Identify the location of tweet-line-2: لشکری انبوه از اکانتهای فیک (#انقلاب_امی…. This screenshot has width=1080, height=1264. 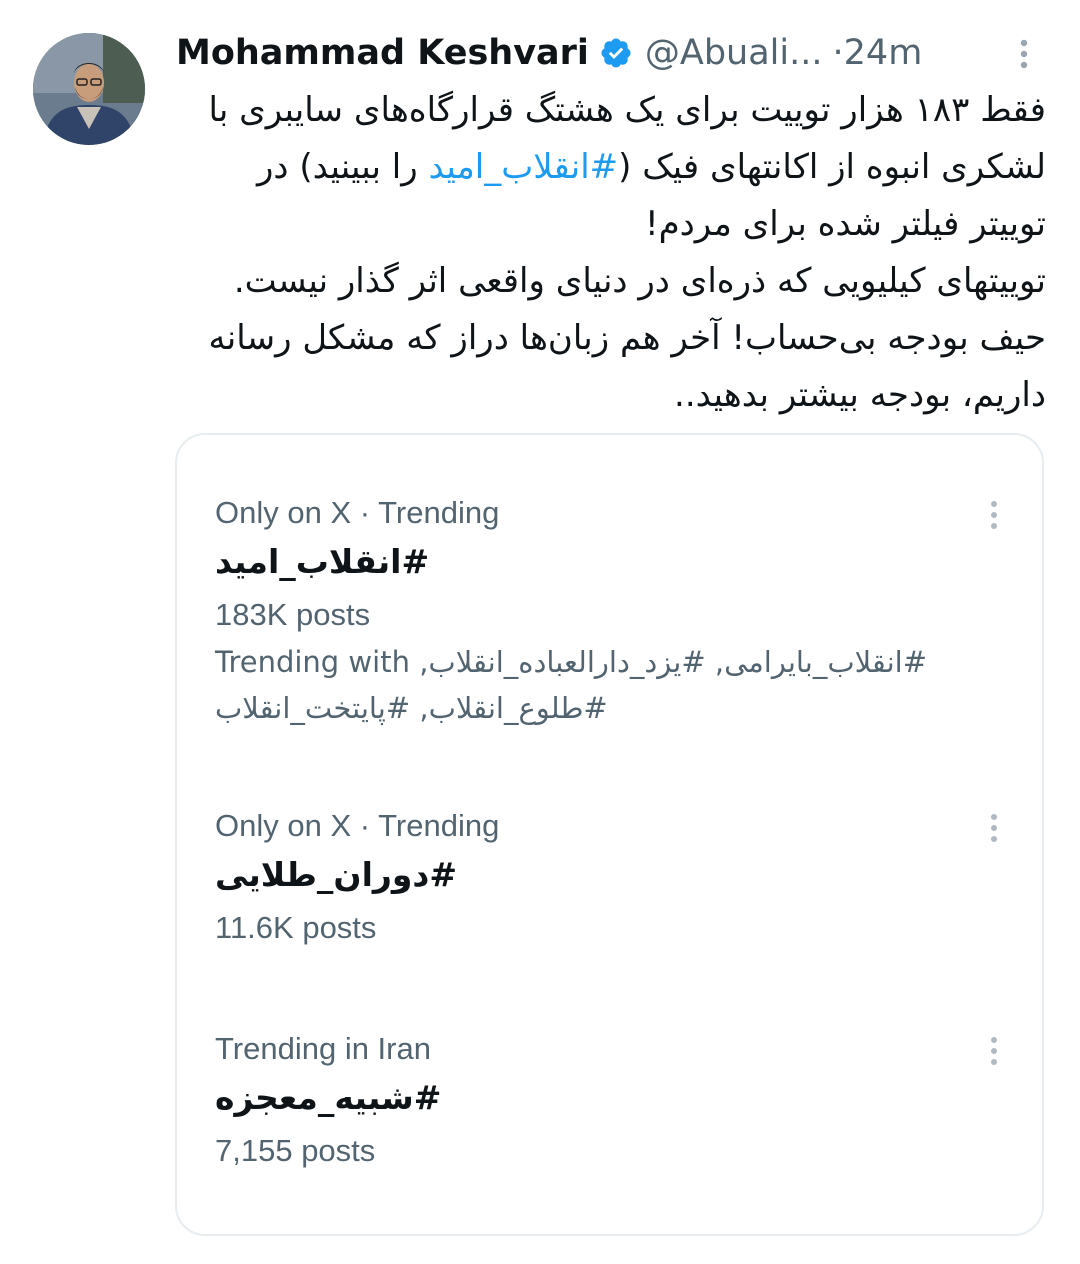
(612, 167).